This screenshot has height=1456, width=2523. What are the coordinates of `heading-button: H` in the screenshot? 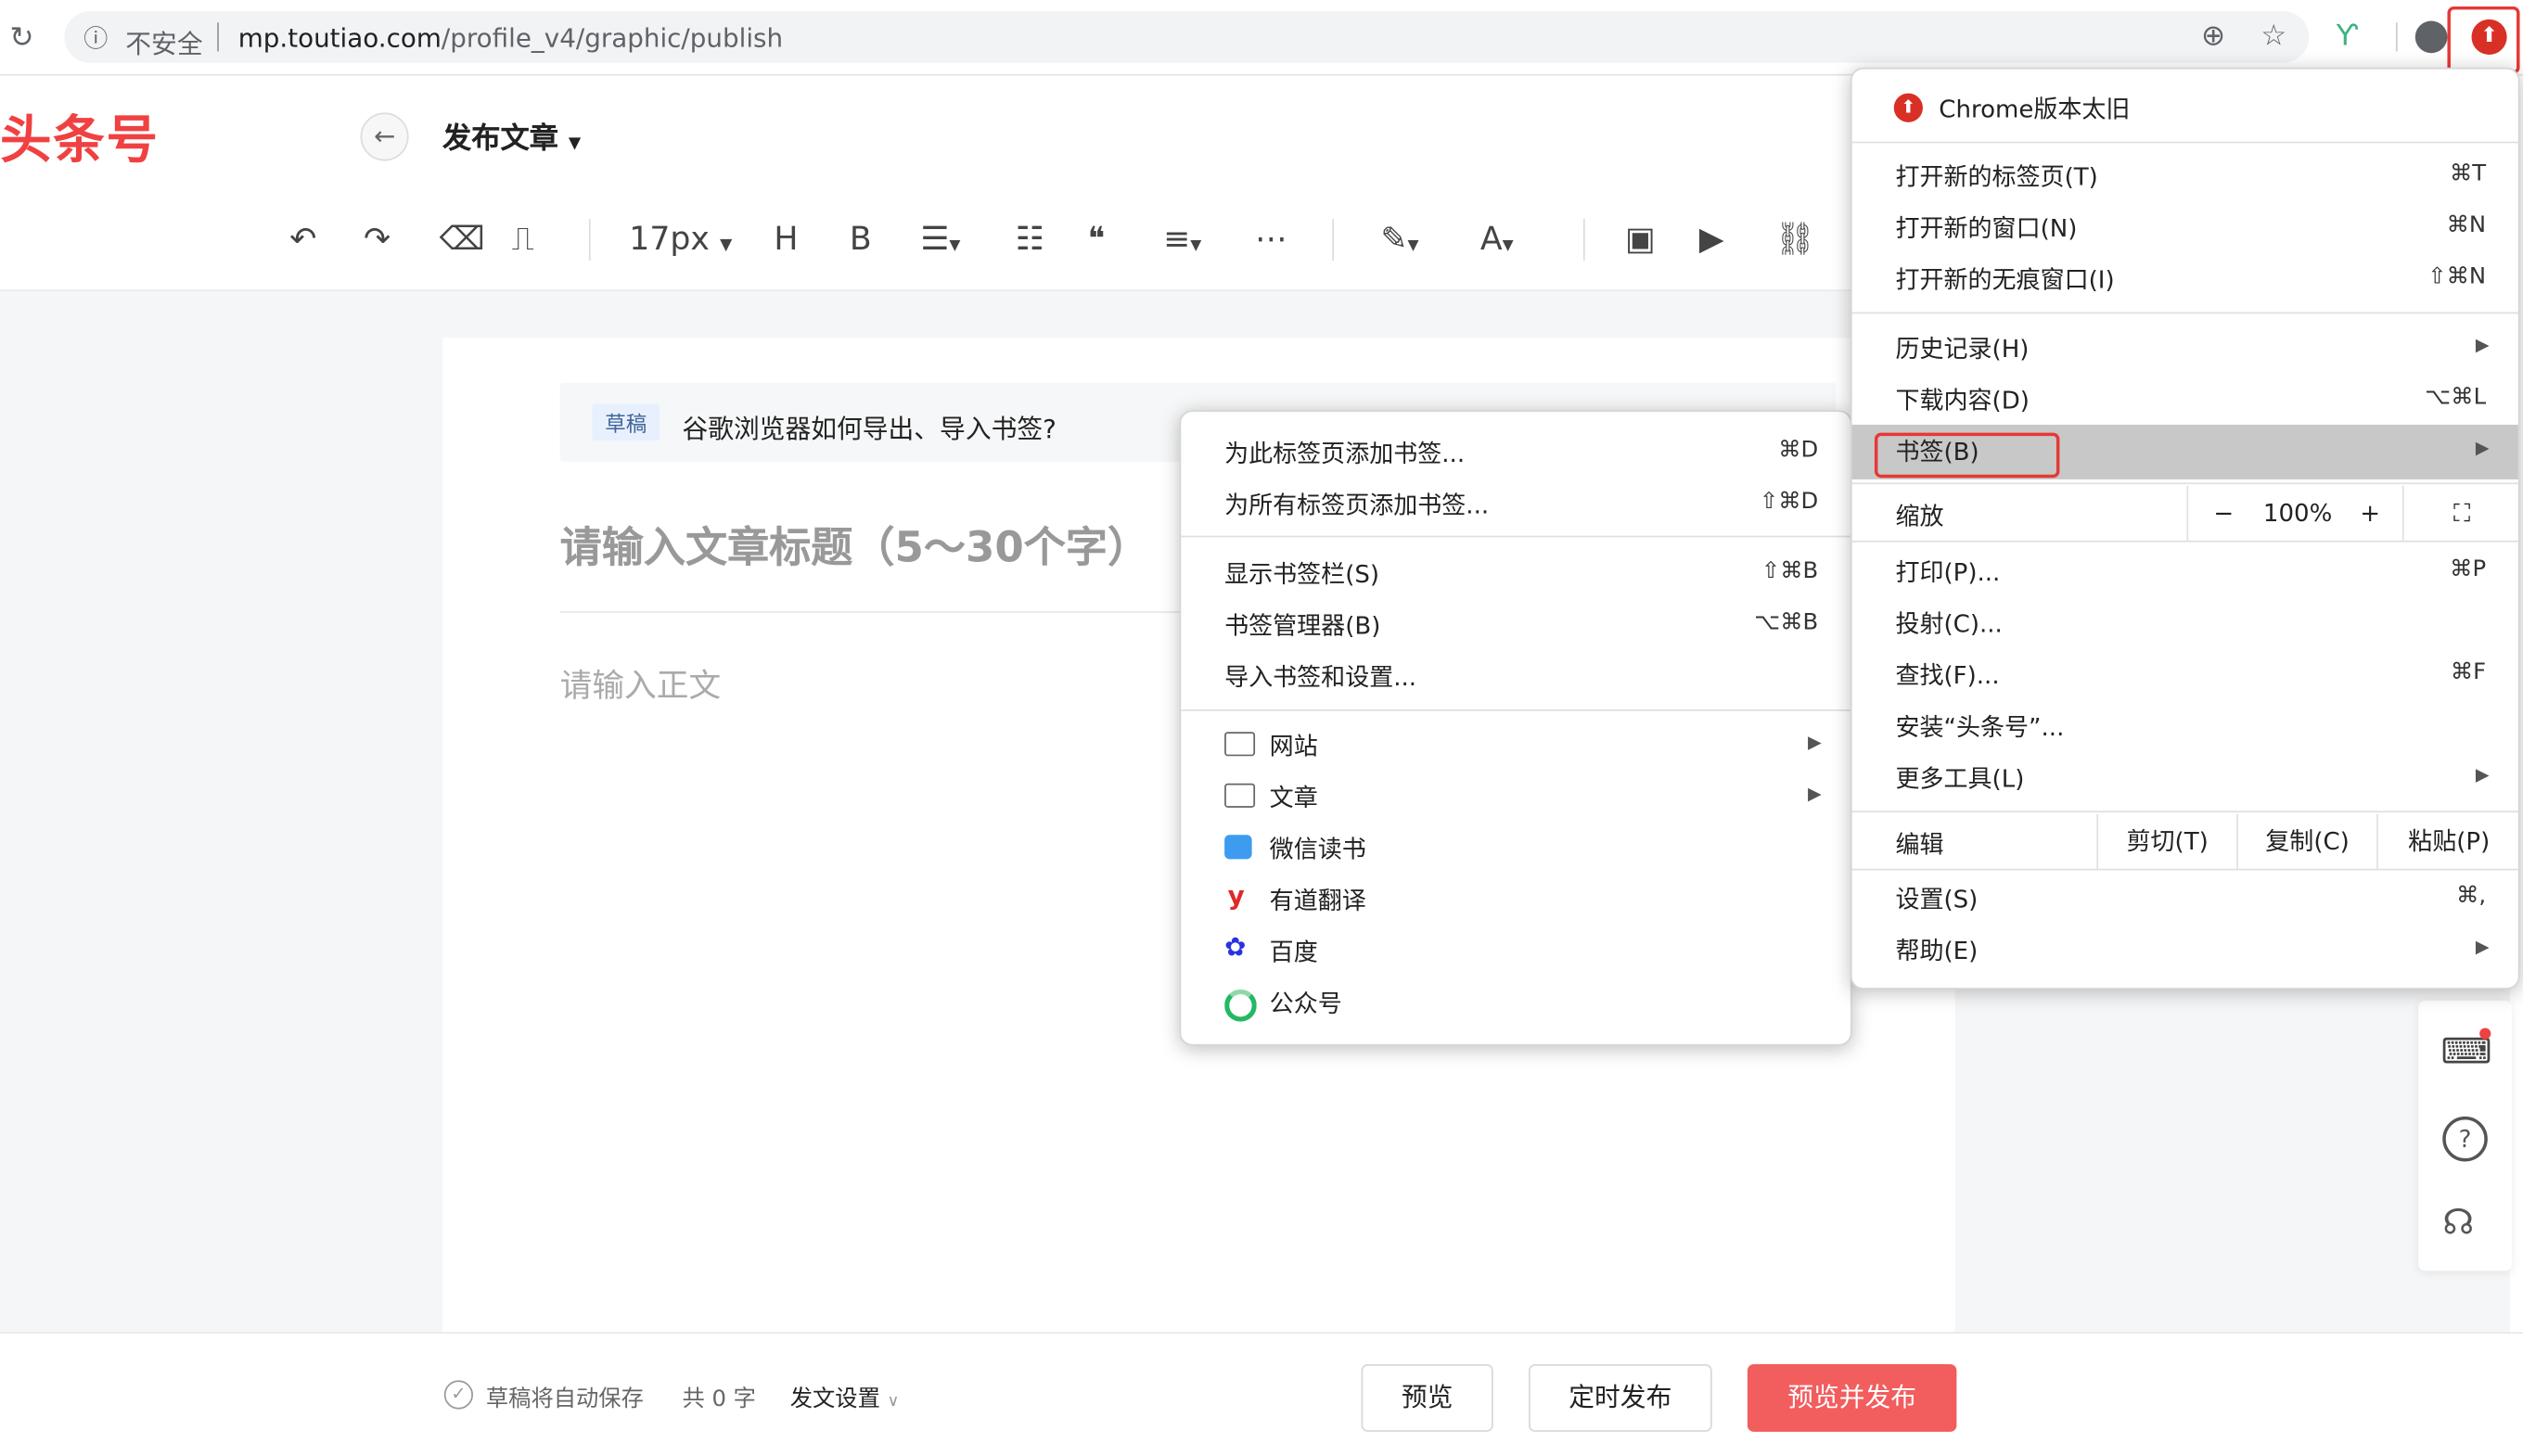 It's located at (786, 238).